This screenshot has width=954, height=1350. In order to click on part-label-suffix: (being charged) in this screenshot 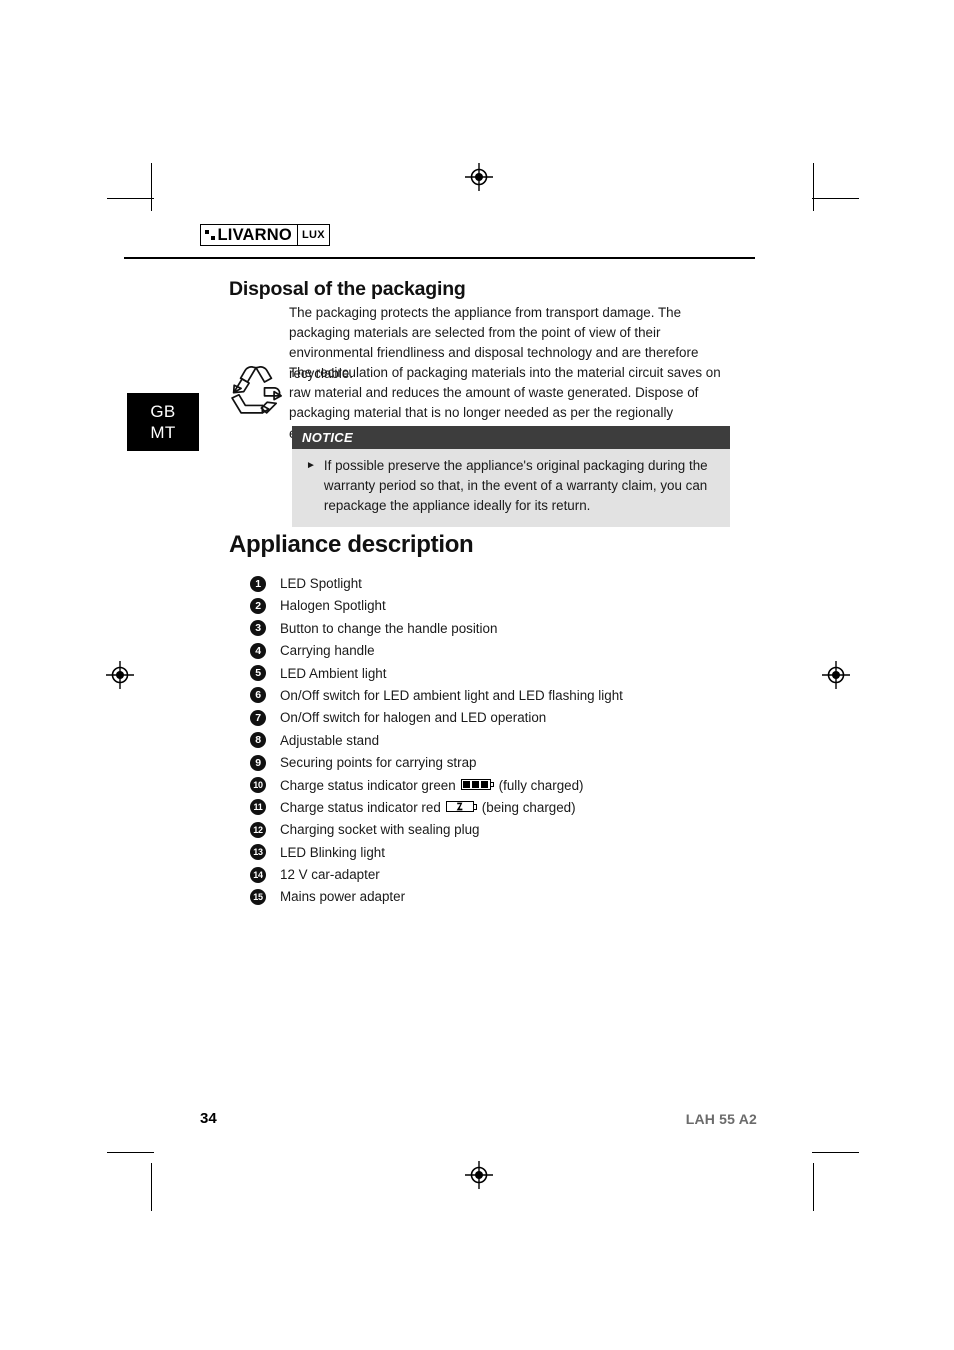, I will do `click(528, 807)`.